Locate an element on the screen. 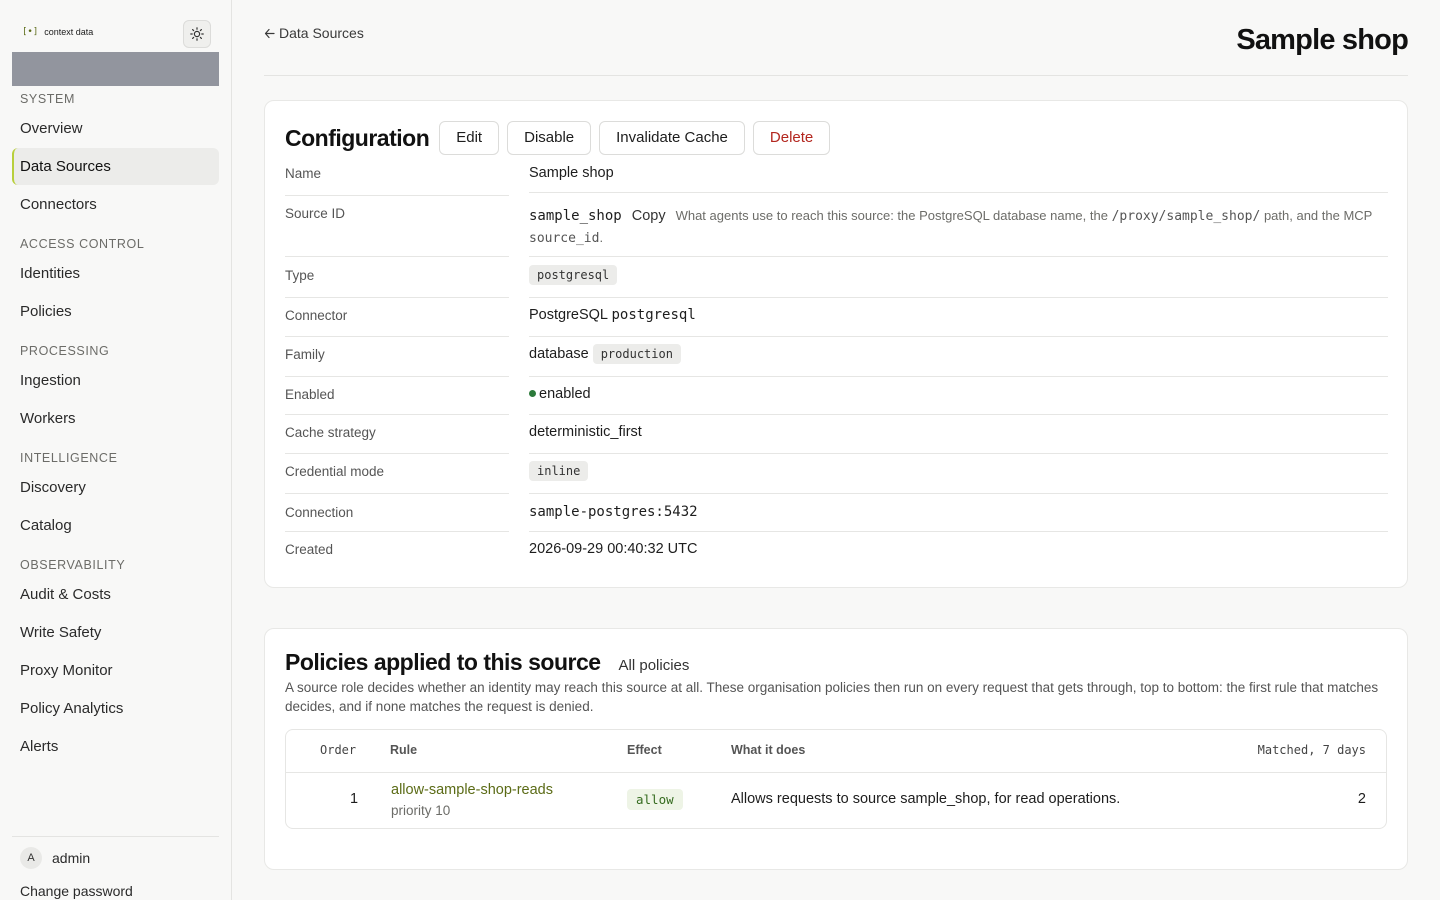  sidebar-item-workers: Workers is located at coordinates (115, 418).